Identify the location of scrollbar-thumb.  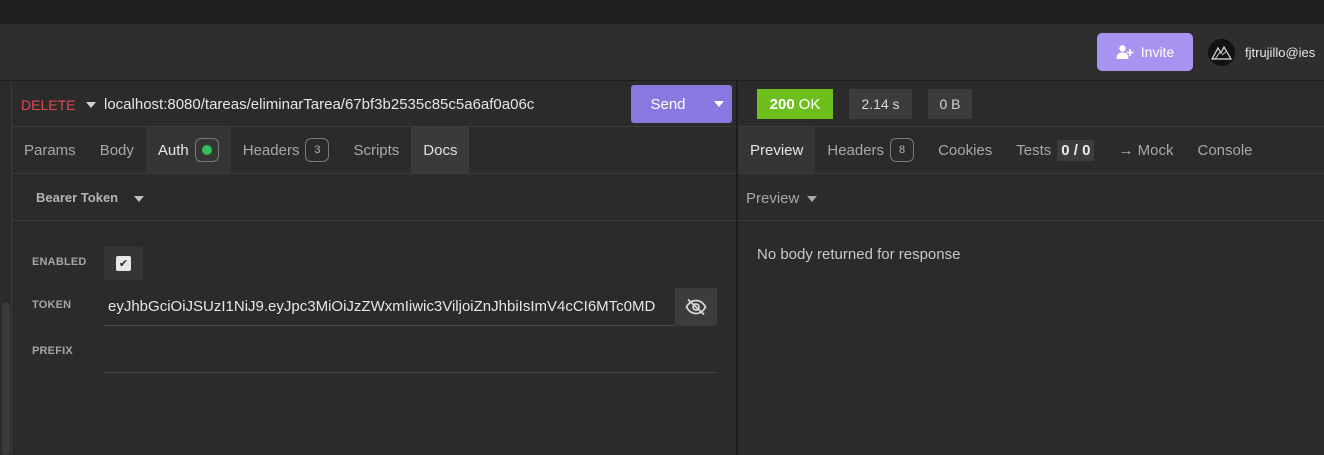
(6, 379).